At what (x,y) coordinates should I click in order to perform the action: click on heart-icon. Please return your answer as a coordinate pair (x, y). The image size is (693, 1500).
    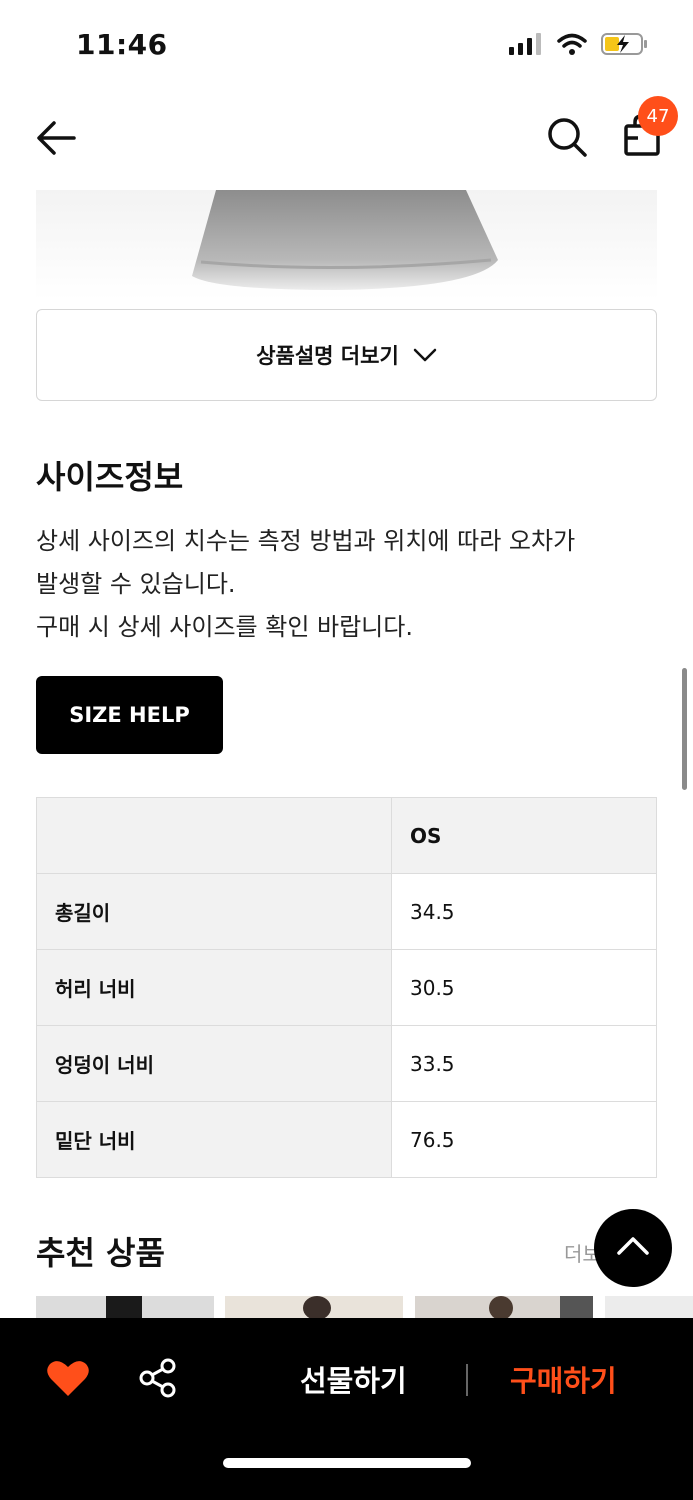
    Looking at the image, I should click on (68, 1381).